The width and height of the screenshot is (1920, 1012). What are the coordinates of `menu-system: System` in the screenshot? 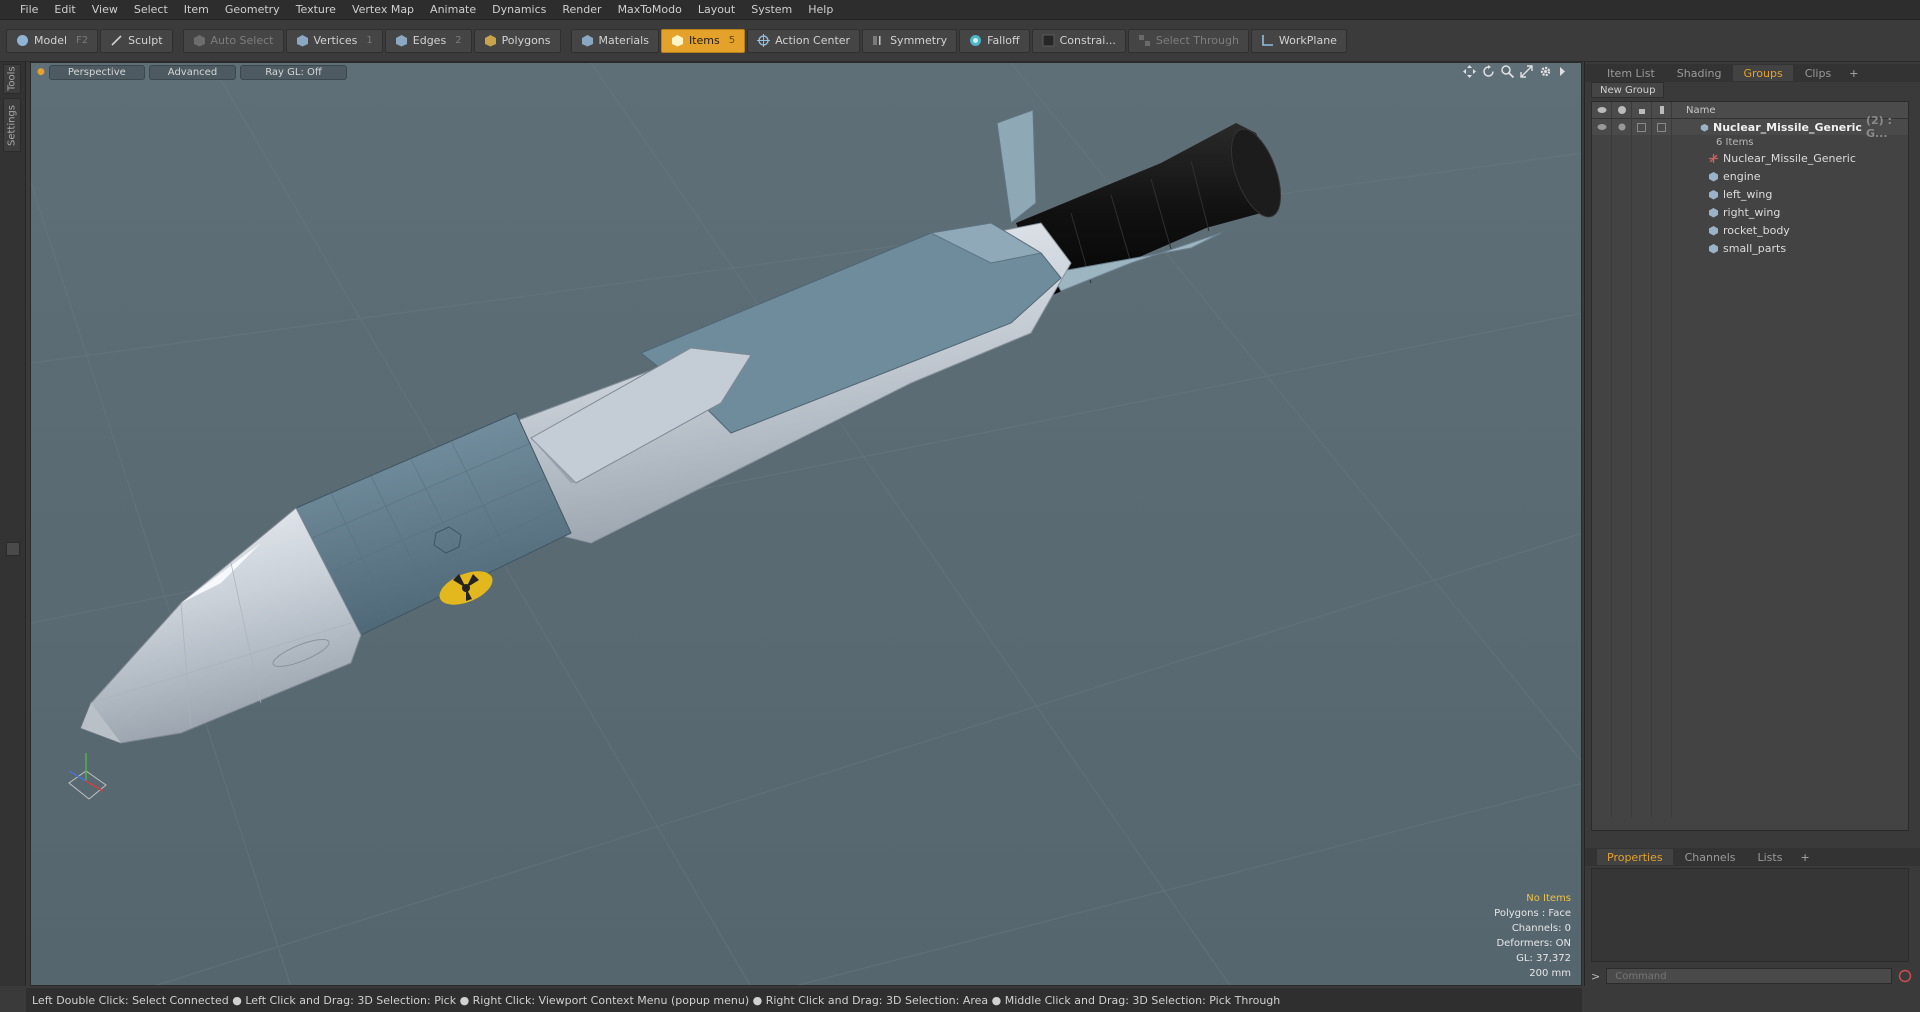 It's located at (771, 10).